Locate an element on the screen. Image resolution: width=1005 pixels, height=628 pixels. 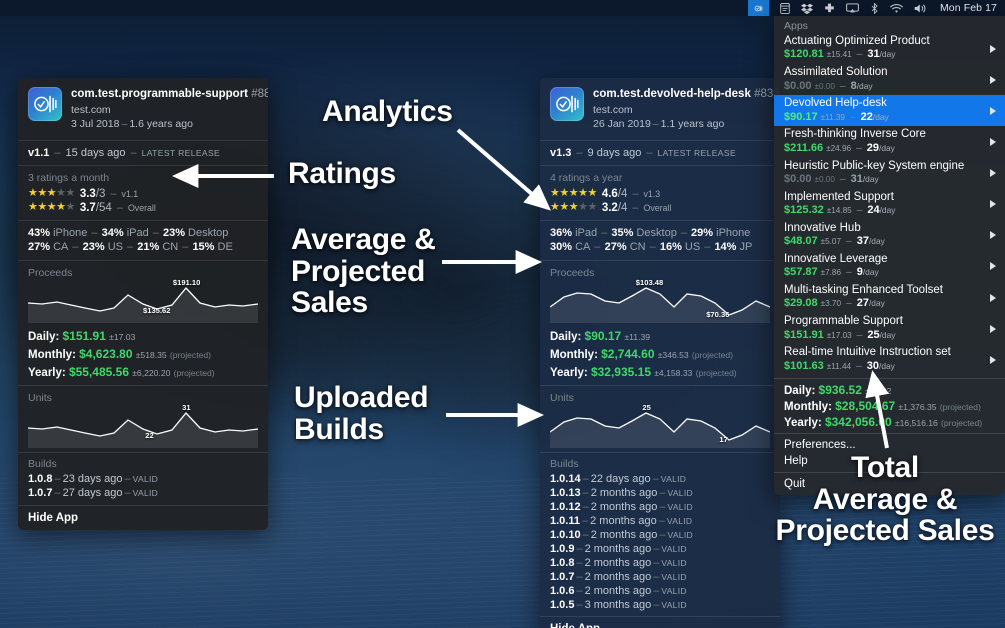
dropdown-app-stats: $0.00 ±0.00 – 8/day is located at coordinates (828, 85).